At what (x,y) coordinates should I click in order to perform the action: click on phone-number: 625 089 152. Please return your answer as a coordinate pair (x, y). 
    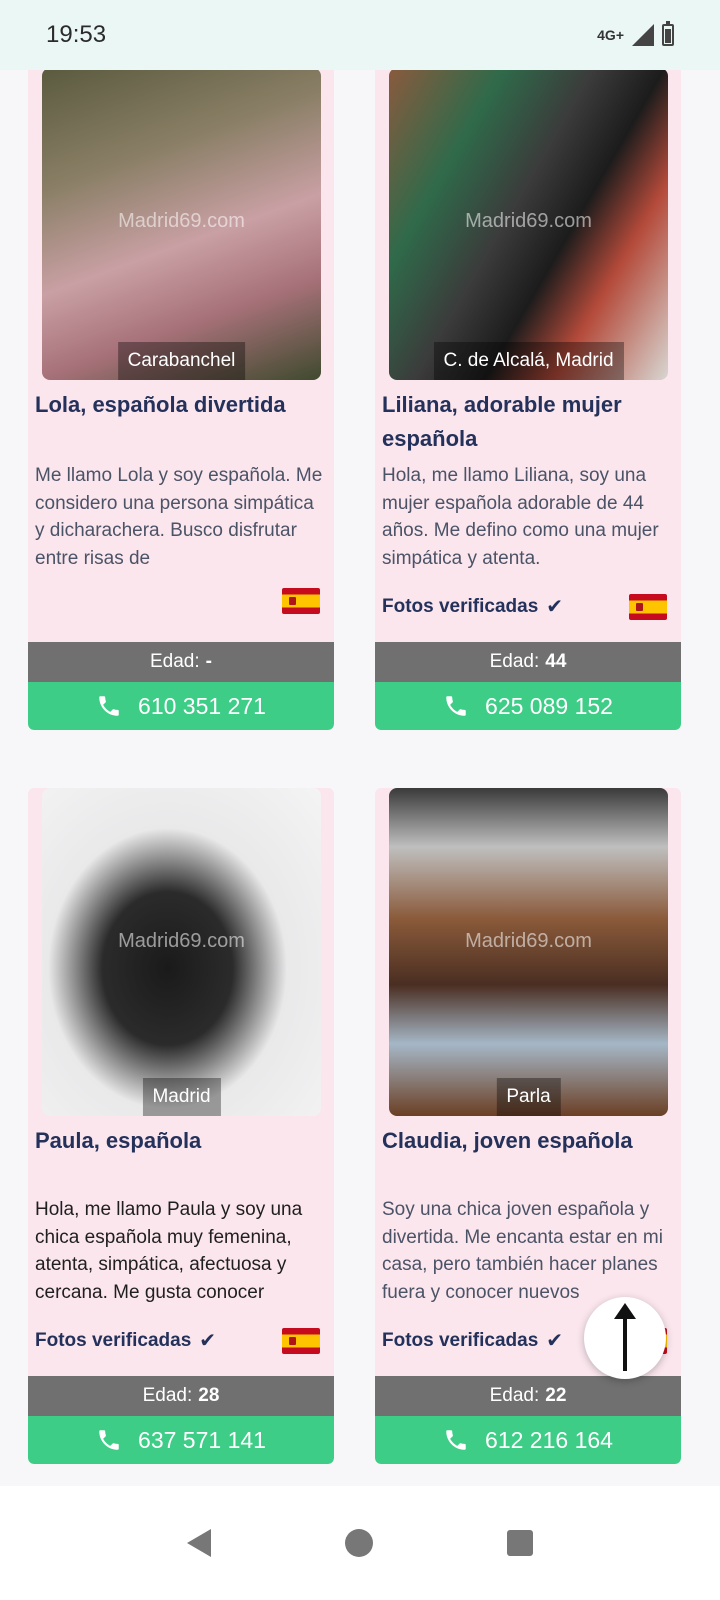
    Looking at the image, I should click on (549, 705).